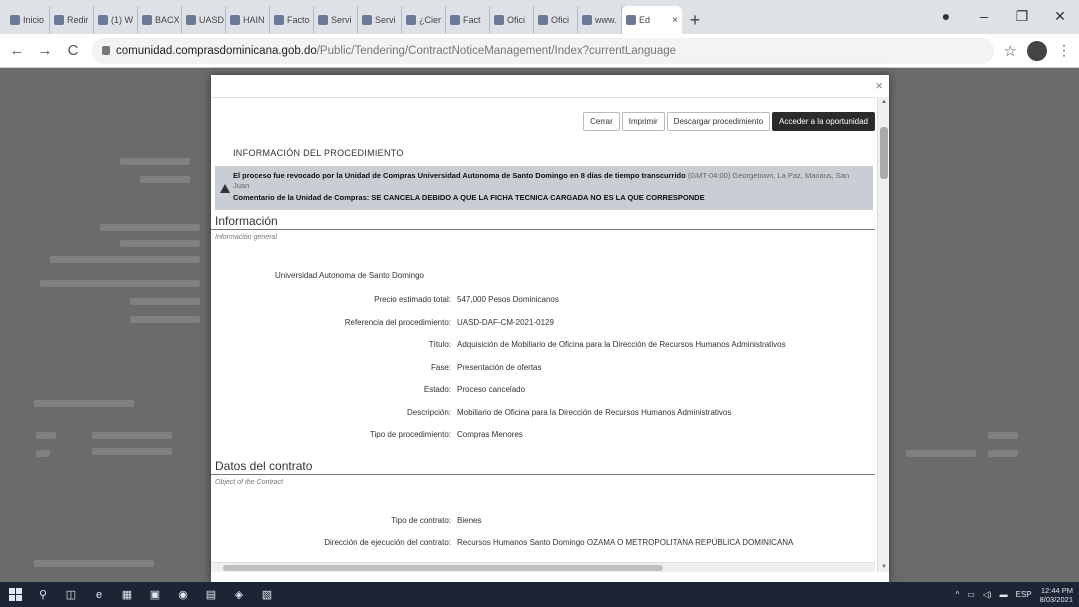  What do you see at coordinates (879, 85) in the screenshot?
I see `close-icon: ×` at bounding box center [879, 85].